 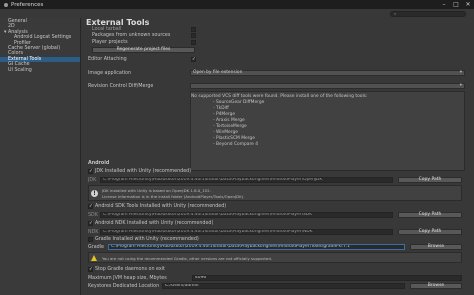 What do you see at coordinates (193, 42) in the screenshot?
I see `player-projects-checkbox` at bounding box center [193, 42].